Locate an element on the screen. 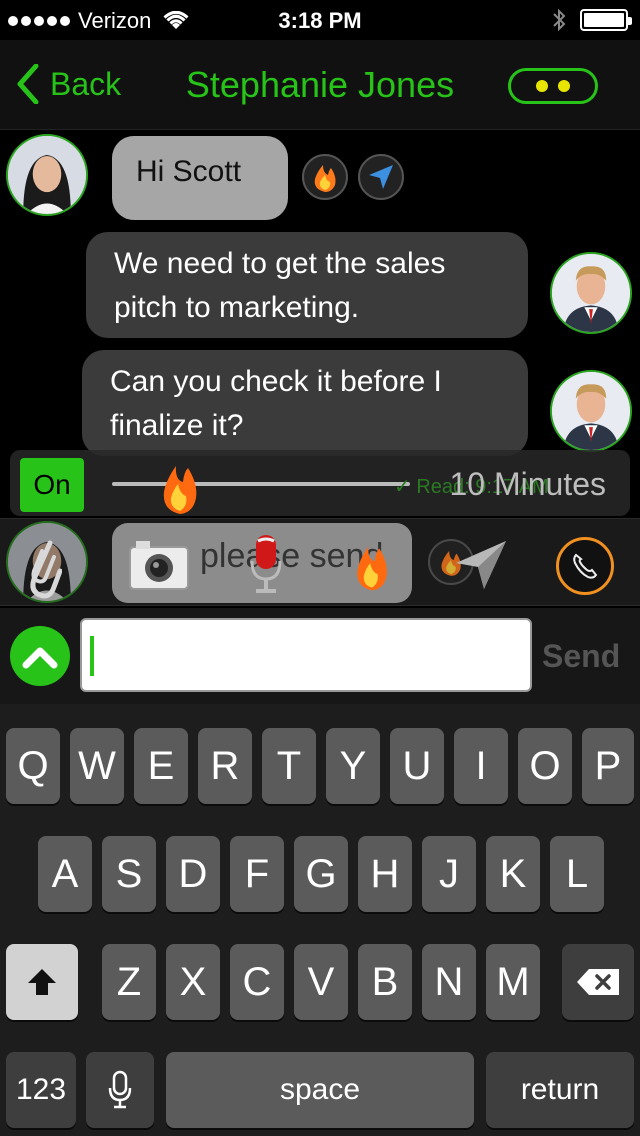 This screenshot has width=640, height=1136. key-b: B is located at coordinates (385, 982).